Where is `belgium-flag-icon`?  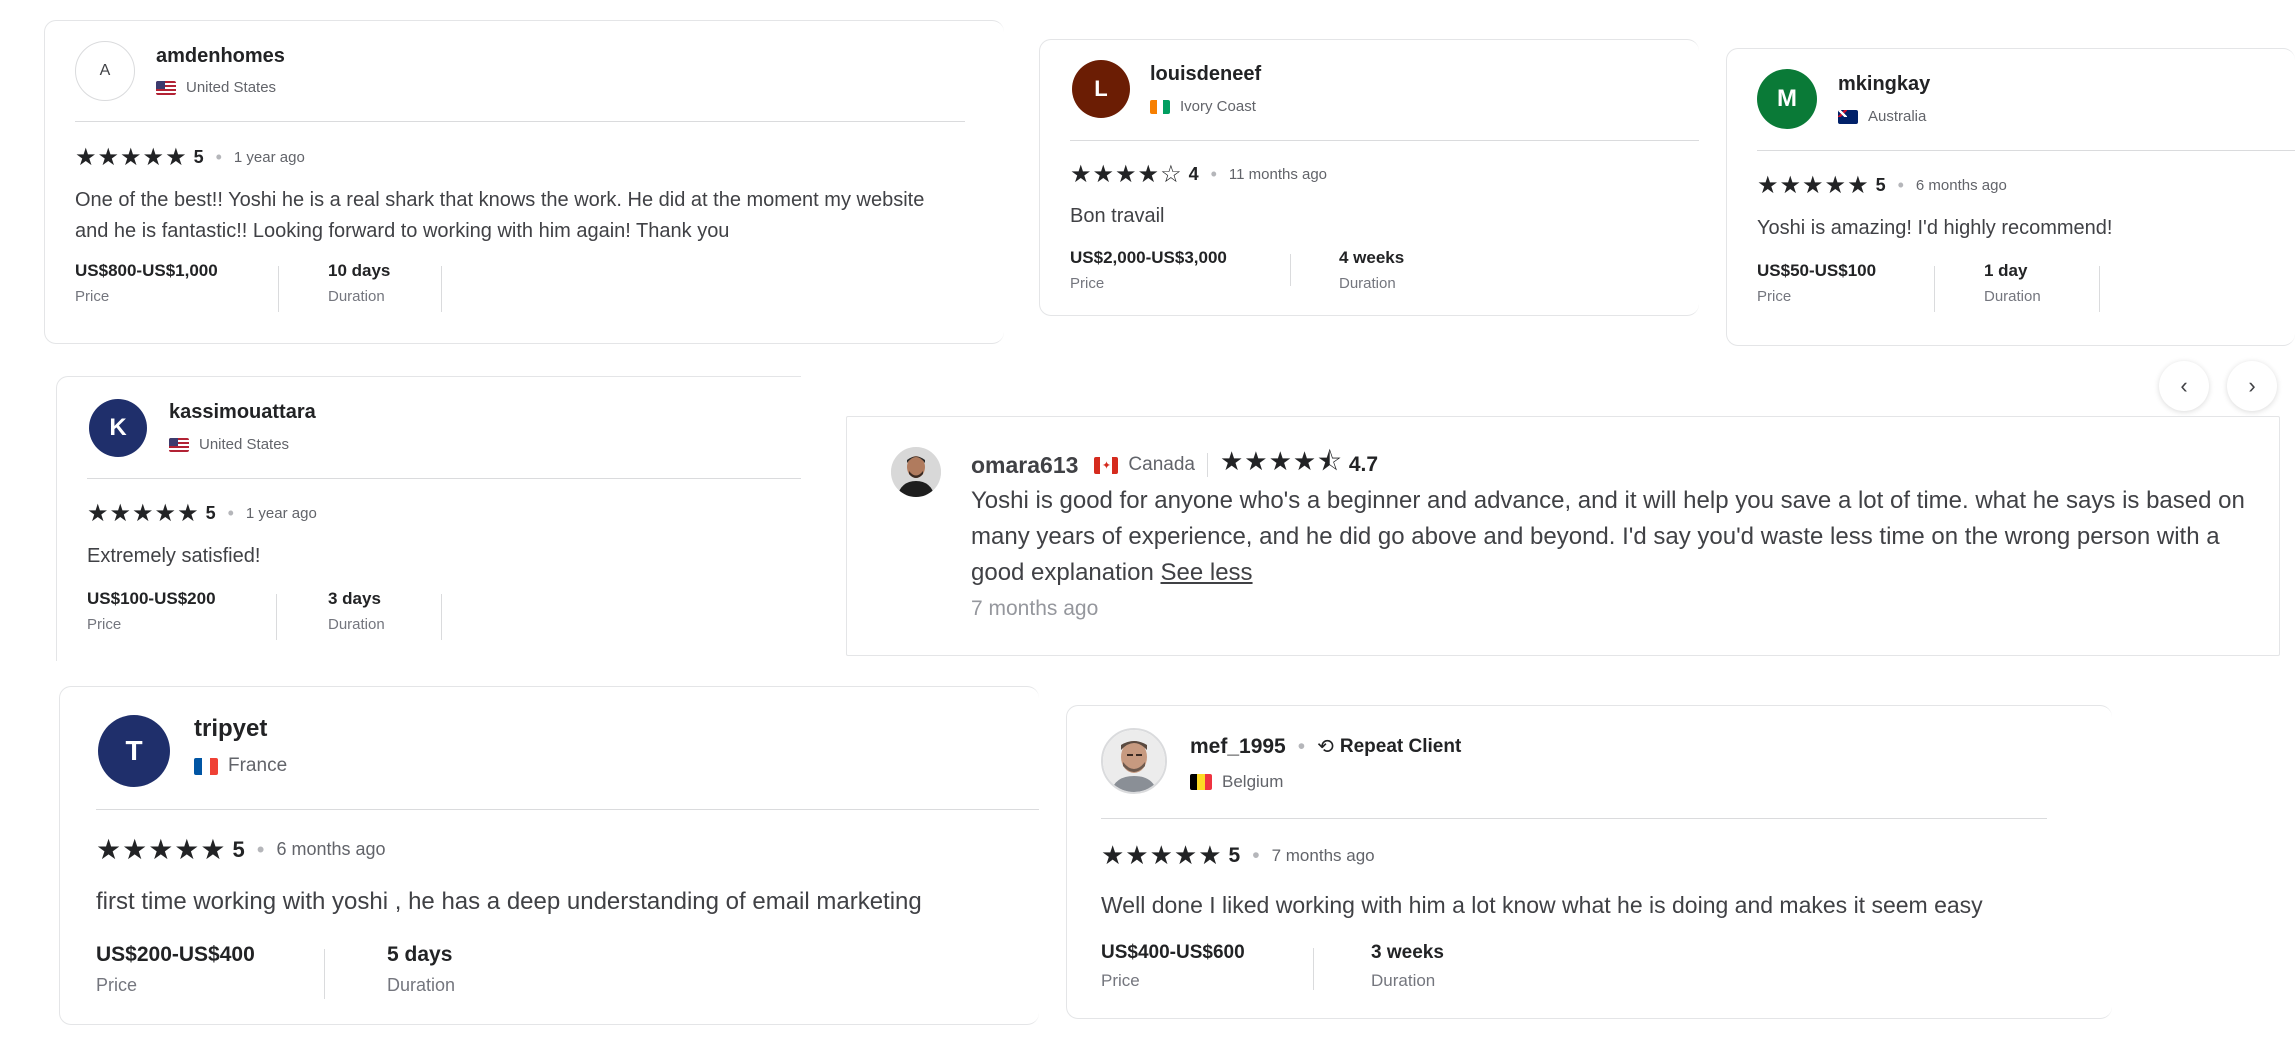 belgium-flag-icon is located at coordinates (1201, 782).